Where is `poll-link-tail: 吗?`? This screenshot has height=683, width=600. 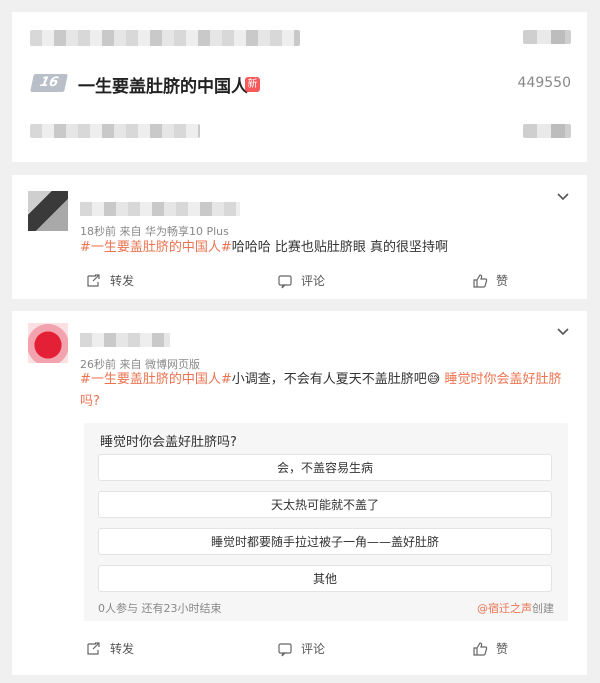
poll-link-tail: 吗? is located at coordinates (90, 401).